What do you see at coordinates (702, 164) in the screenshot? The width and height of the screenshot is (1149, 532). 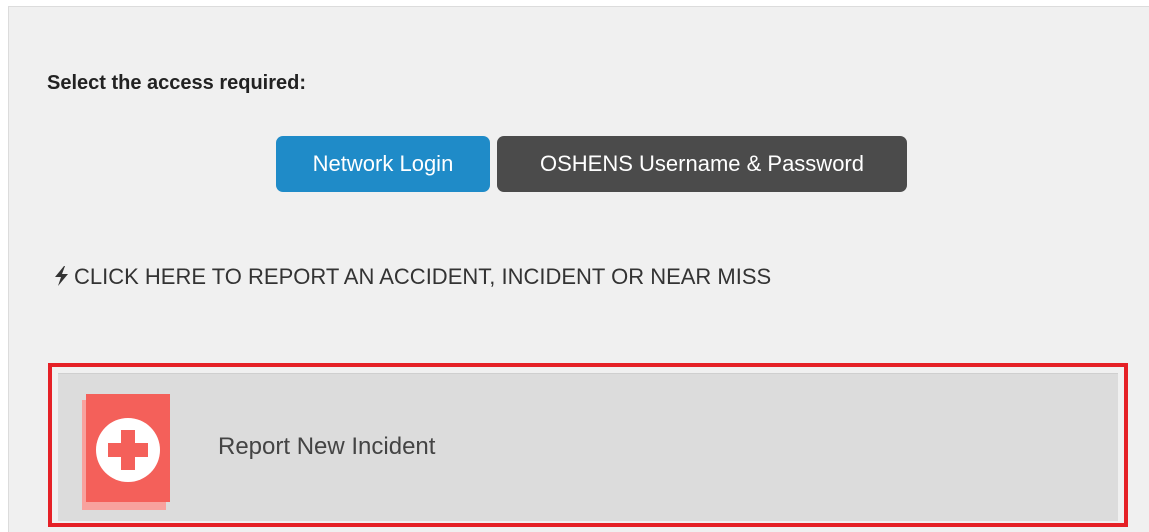 I see `oshens-login-button: OSHENS Username & Password` at bounding box center [702, 164].